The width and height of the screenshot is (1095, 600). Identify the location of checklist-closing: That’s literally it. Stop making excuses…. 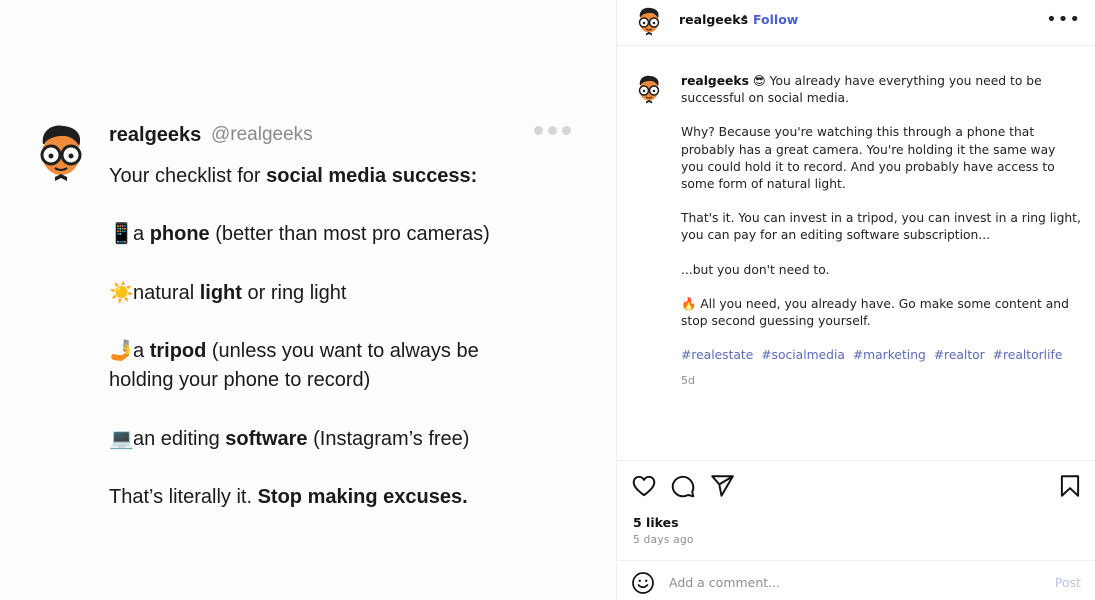
(288, 497).